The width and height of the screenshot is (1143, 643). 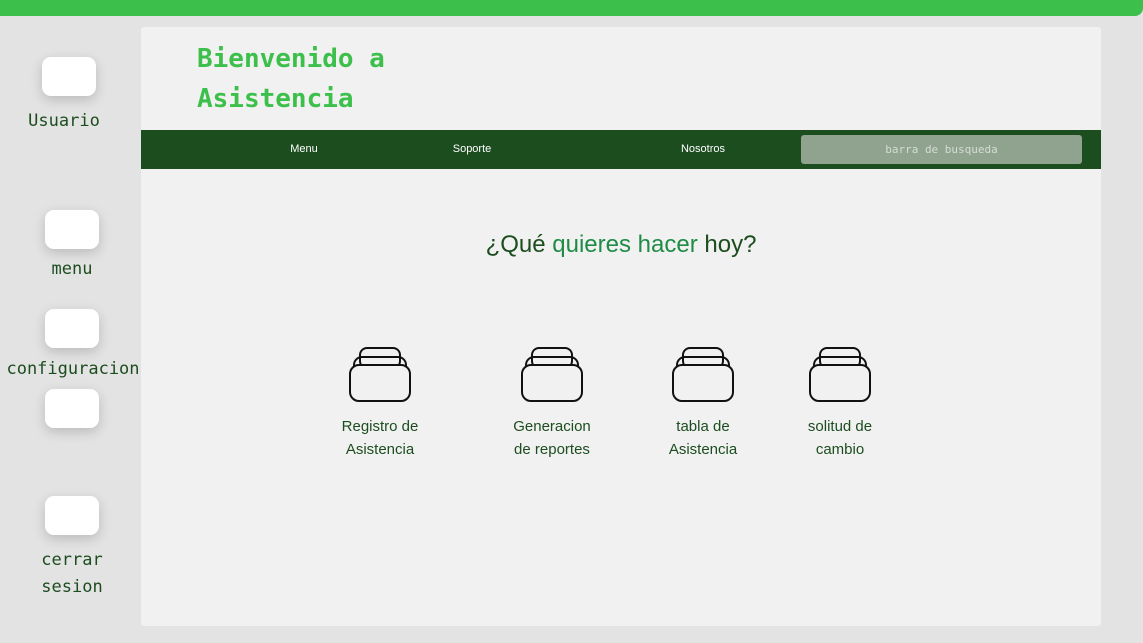 I want to click on menu-button, so click(x=72, y=229).